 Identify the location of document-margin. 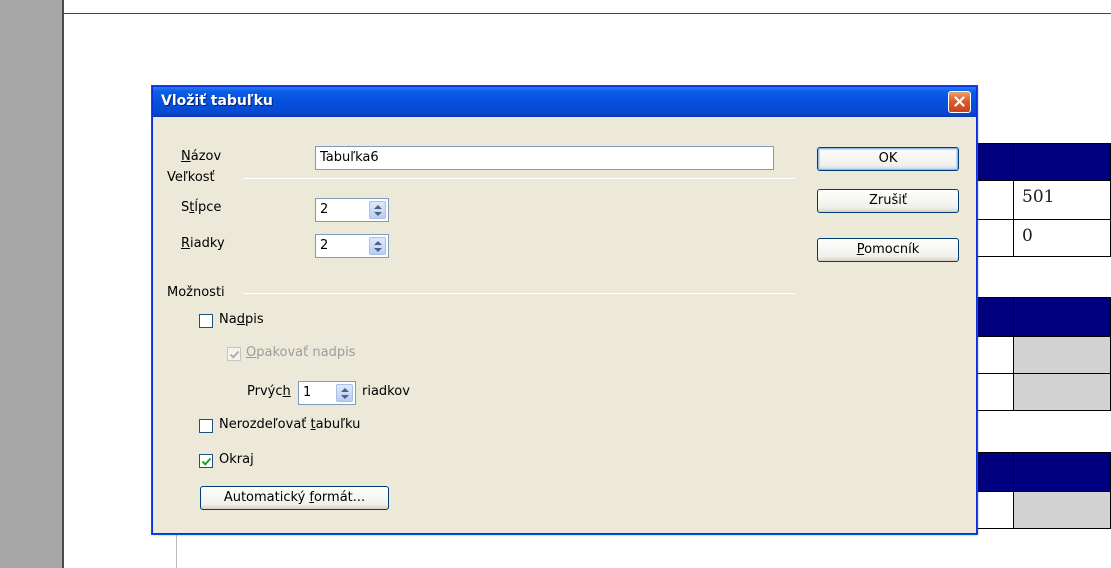
(31, 284).